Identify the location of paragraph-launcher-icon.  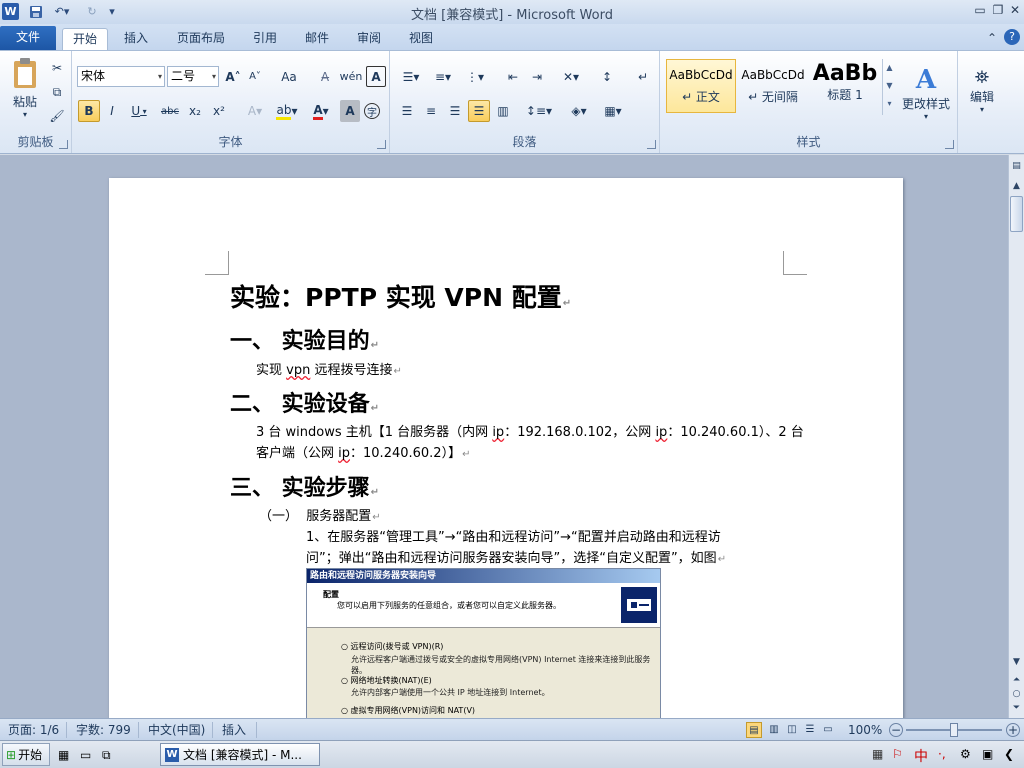
(651, 144).